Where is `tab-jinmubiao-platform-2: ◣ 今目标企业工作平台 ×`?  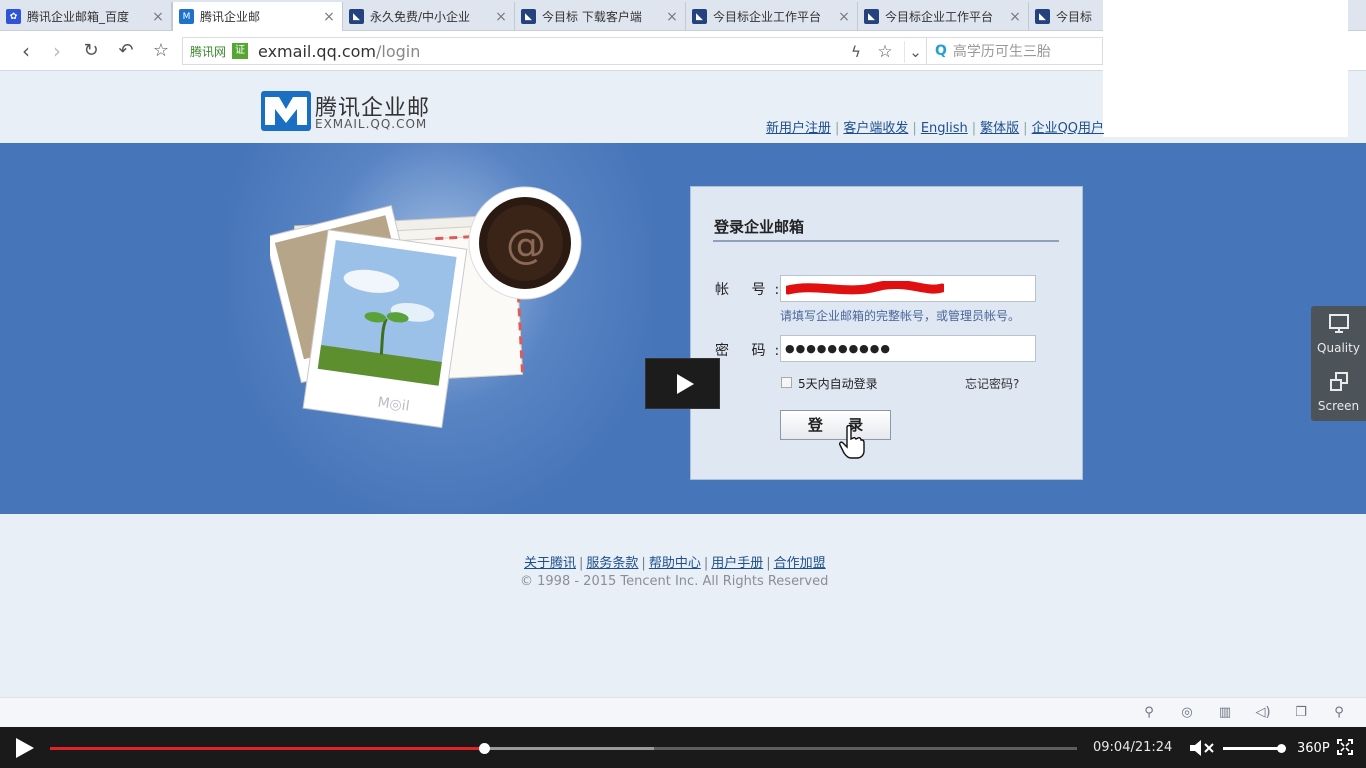
tab-jinmubiao-platform-2: ◣ 今目标企业工作平台 × is located at coordinates (943, 16).